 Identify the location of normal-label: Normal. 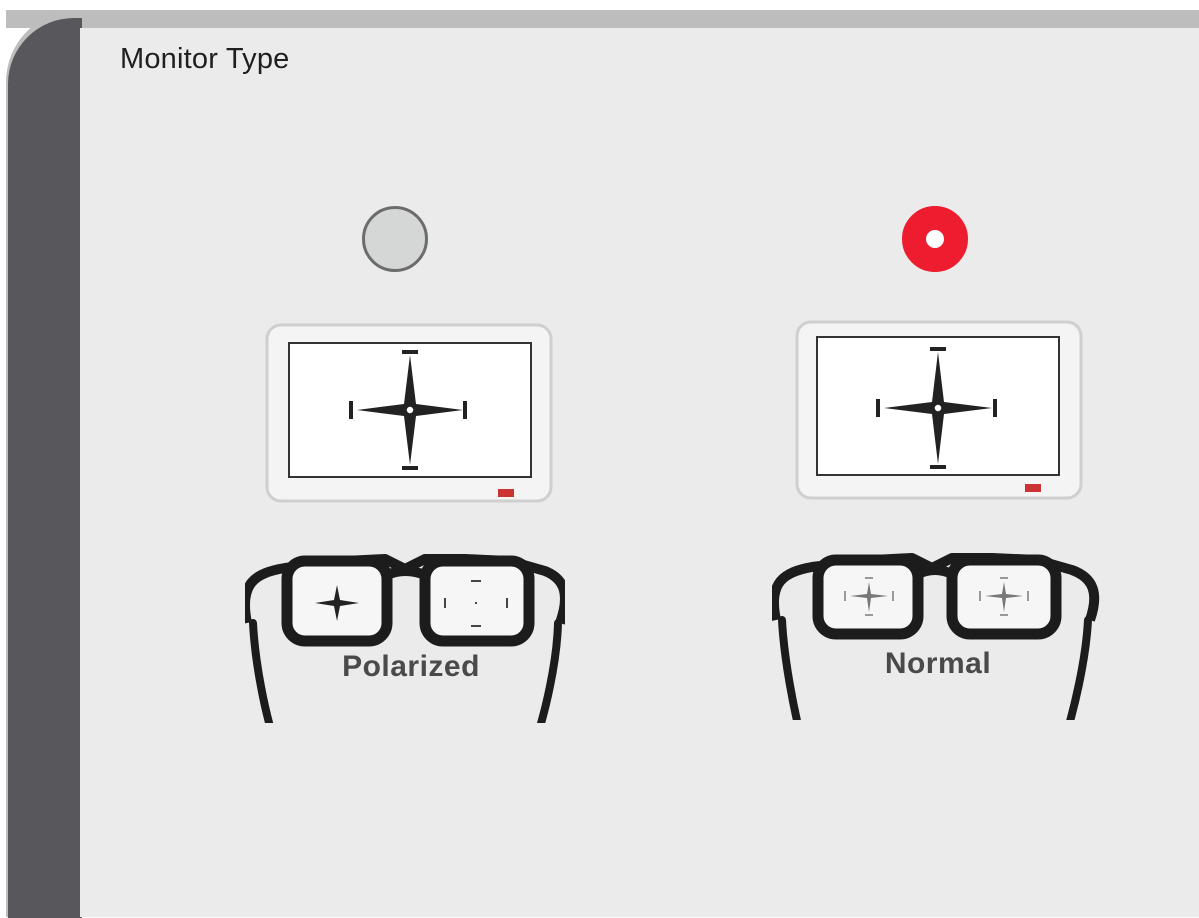
(938, 663).